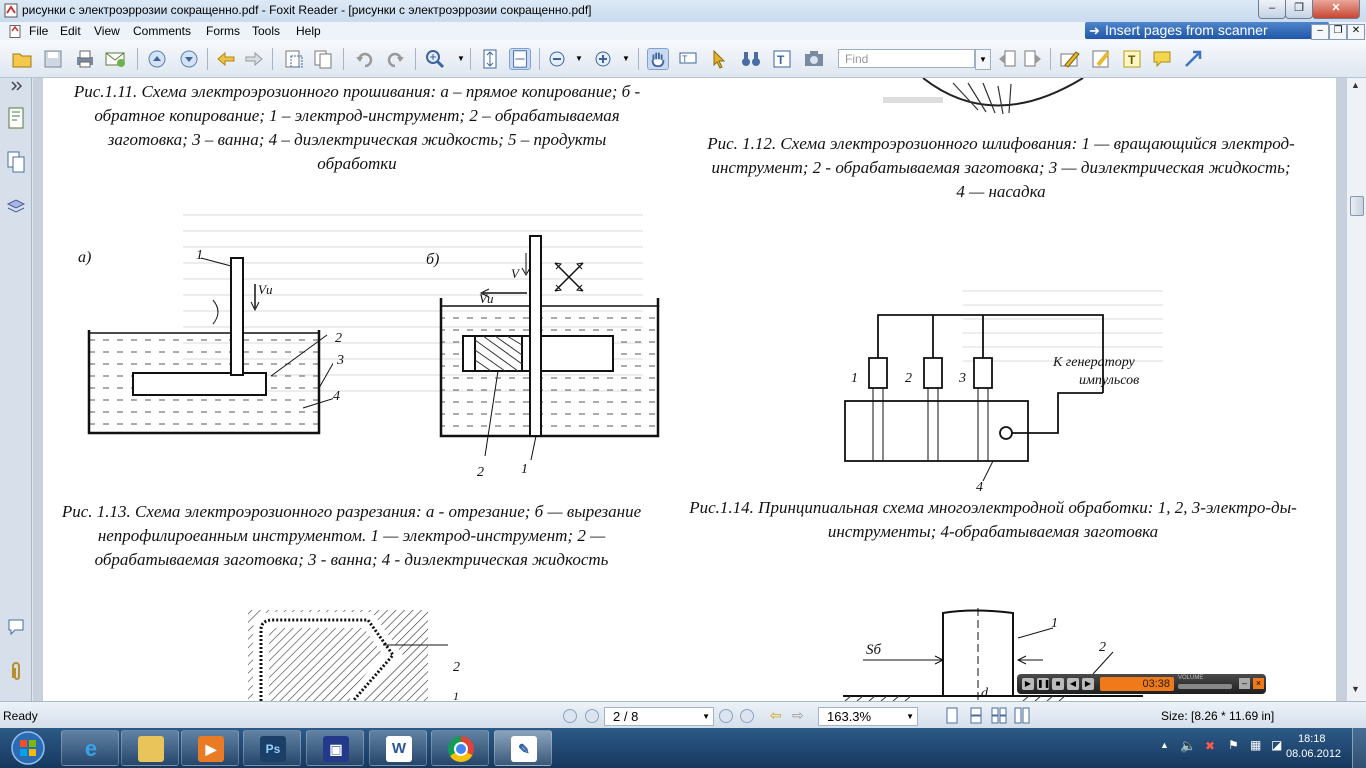 This screenshot has height=768, width=1366. What do you see at coordinates (1359, 748) in the screenshot?
I see `show-desktop-button` at bounding box center [1359, 748].